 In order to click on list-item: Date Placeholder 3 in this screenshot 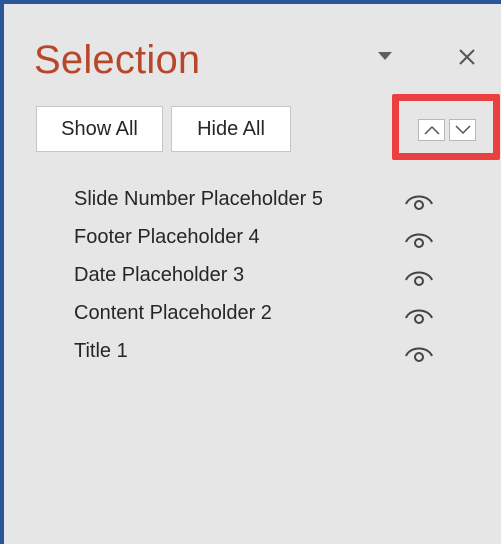, I will do `click(252, 277)`.